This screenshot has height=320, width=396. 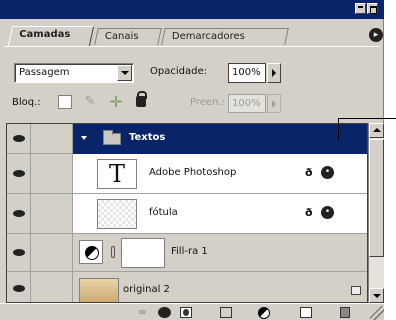 What do you see at coordinates (226, 312) in the screenshot?
I see `new-group-icon` at bounding box center [226, 312].